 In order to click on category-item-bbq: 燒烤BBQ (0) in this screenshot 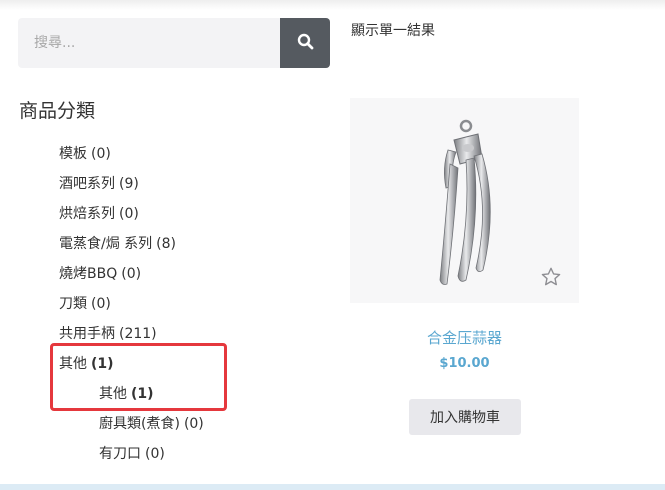, I will do `click(100, 273)`.